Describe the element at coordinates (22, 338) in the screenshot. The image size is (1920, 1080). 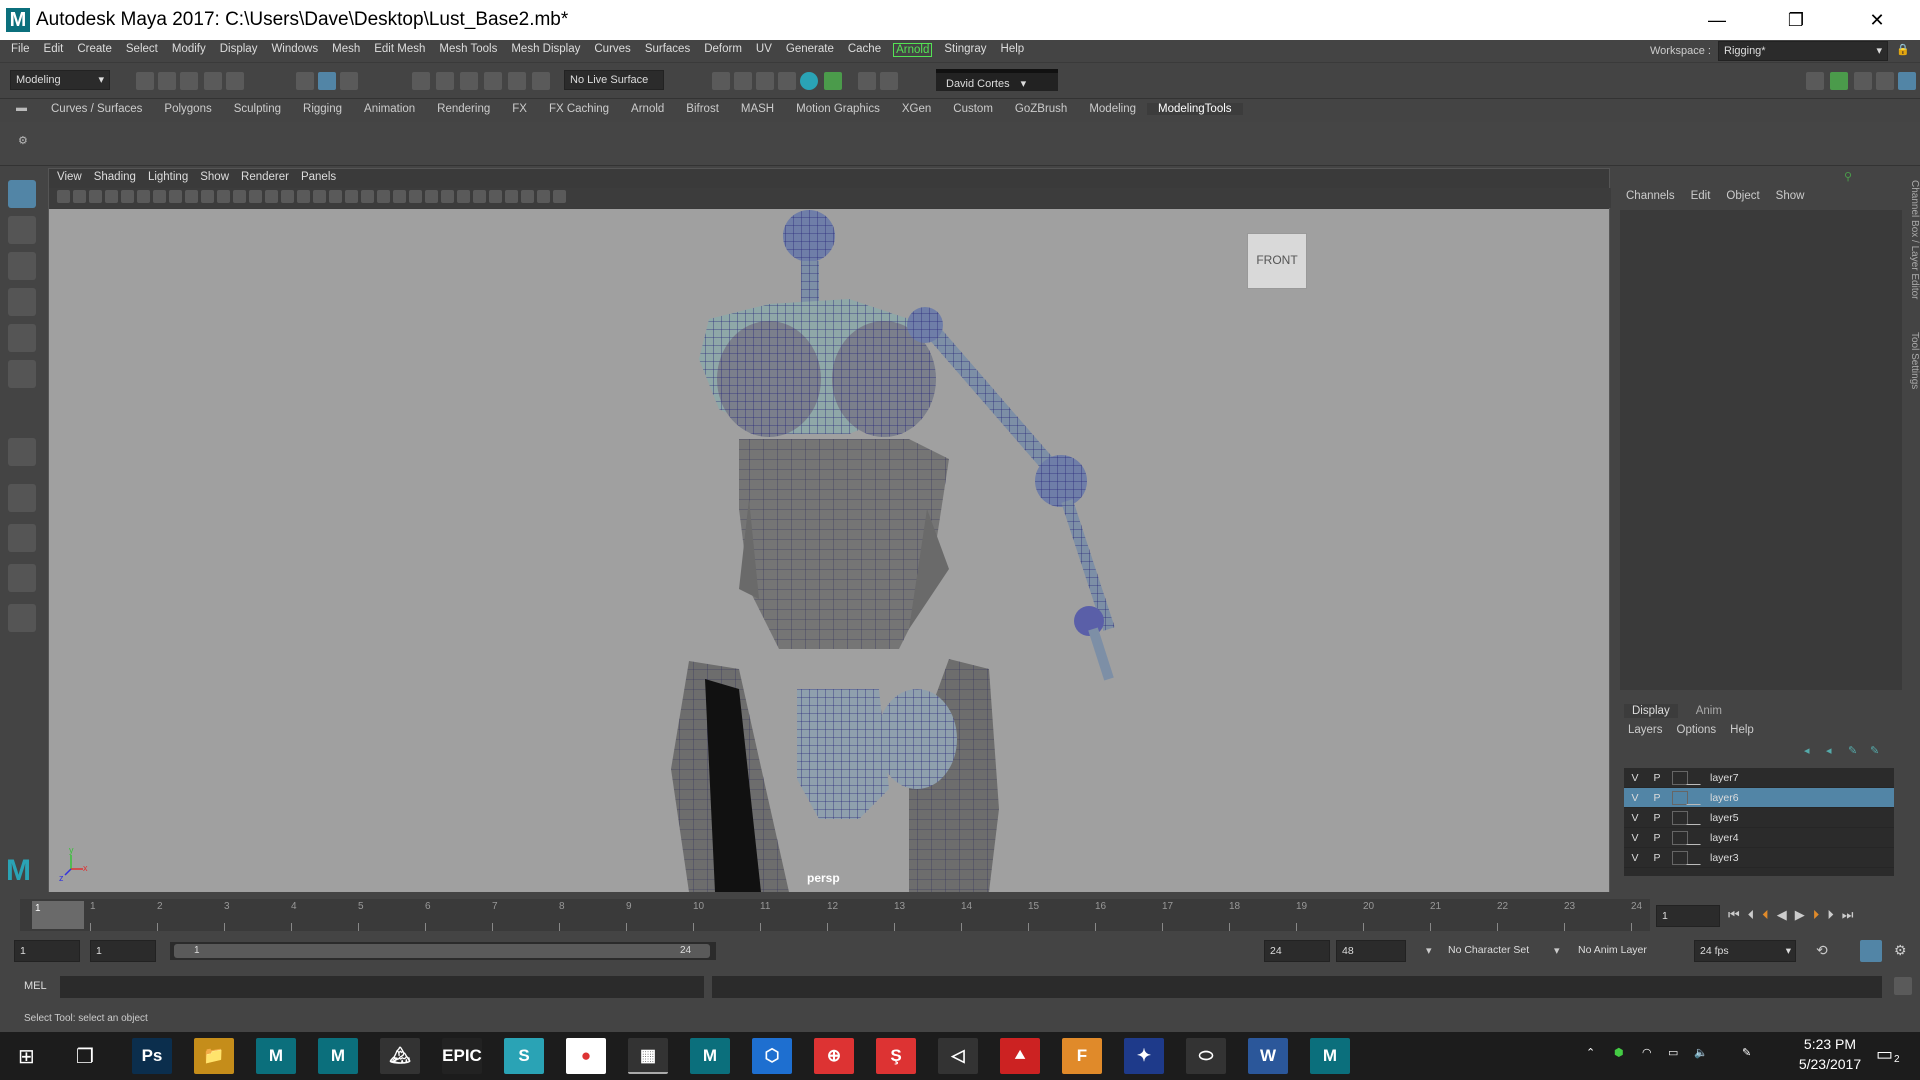
I see `rotate-tool-icon` at that location.